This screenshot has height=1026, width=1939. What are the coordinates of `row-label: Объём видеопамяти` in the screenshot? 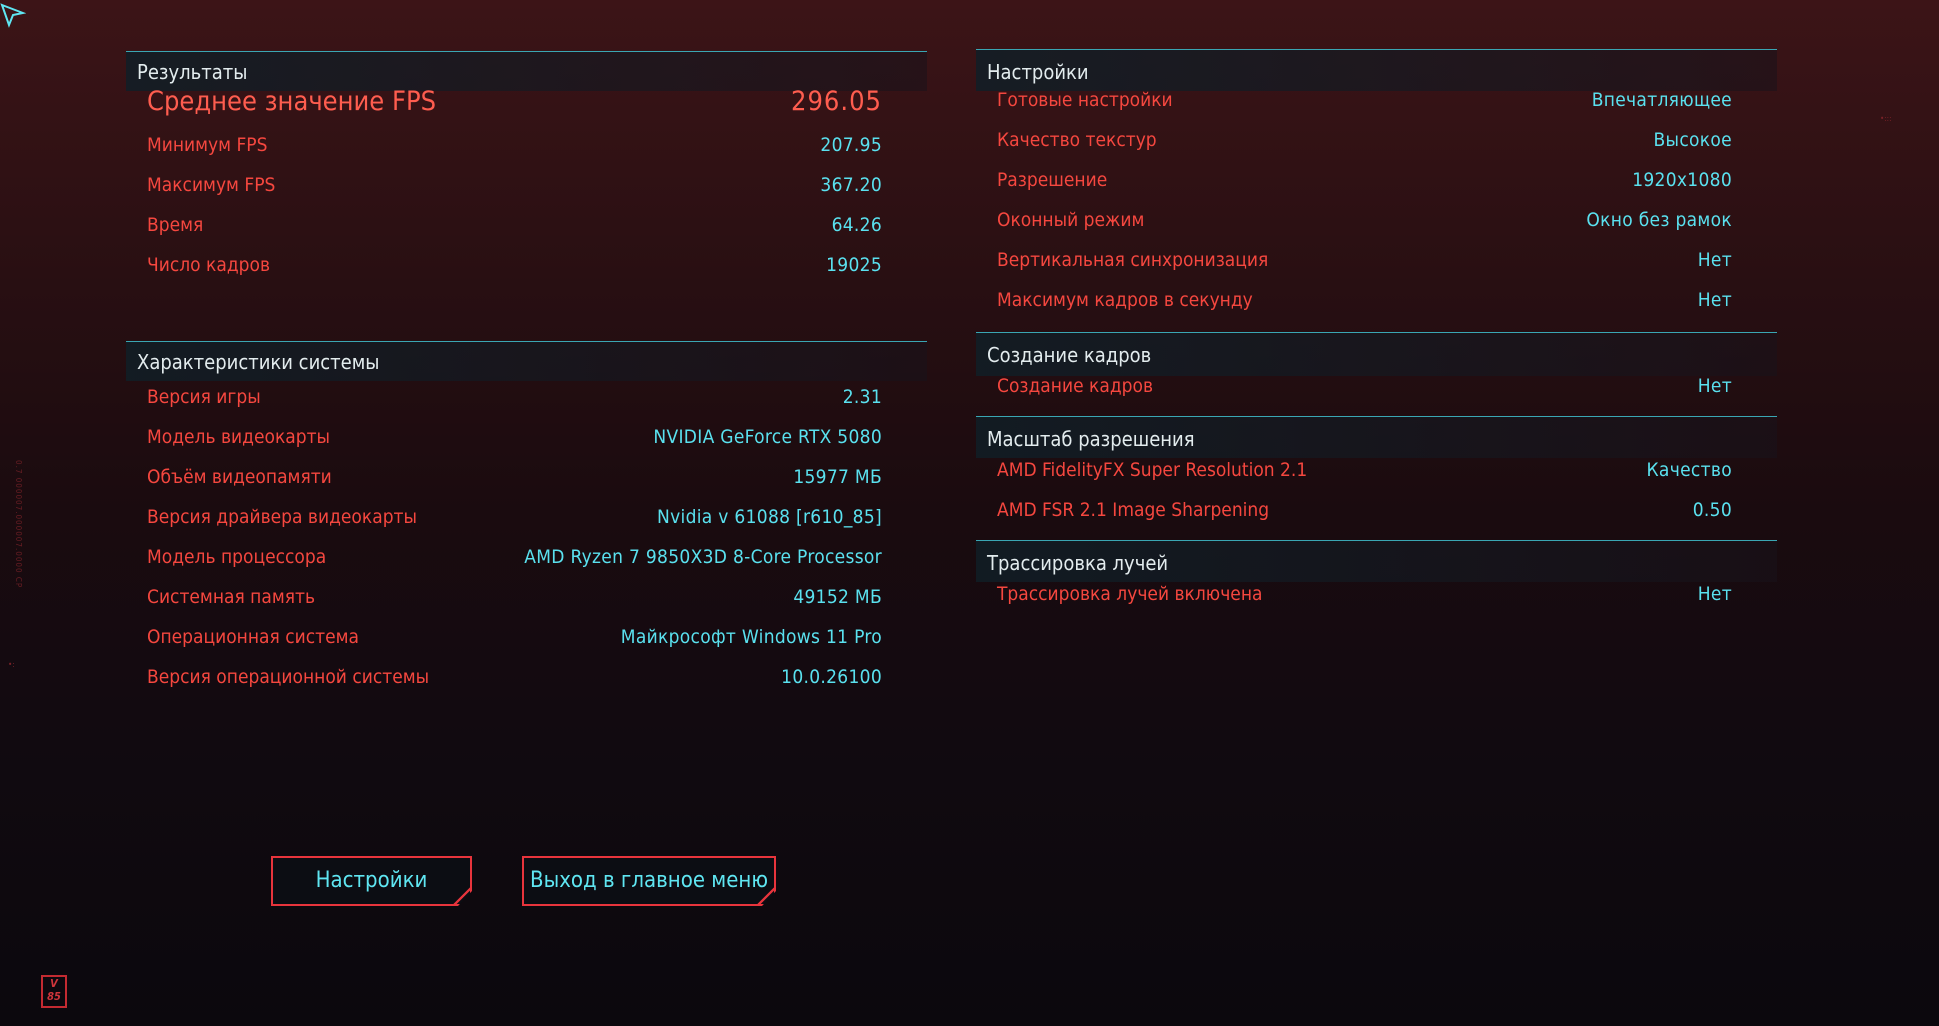 It's located at (239, 477).